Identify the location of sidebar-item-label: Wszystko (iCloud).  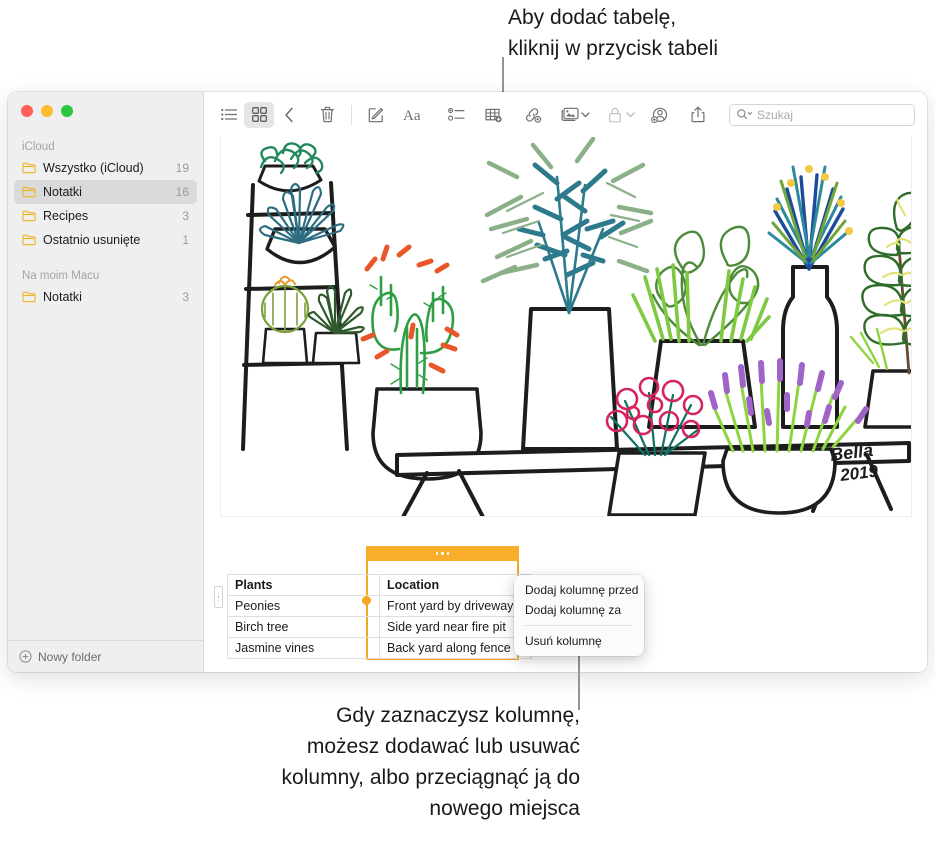
(93, 168).